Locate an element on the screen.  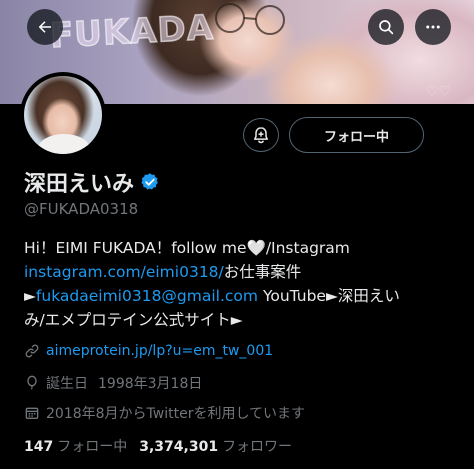
back-button is located at coordinates (45, 27).